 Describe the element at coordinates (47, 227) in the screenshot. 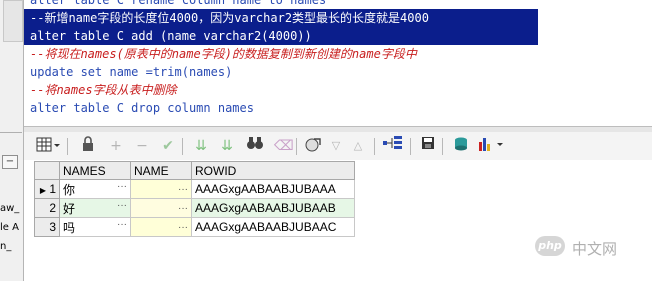

I see `row-number: 3` at that location.